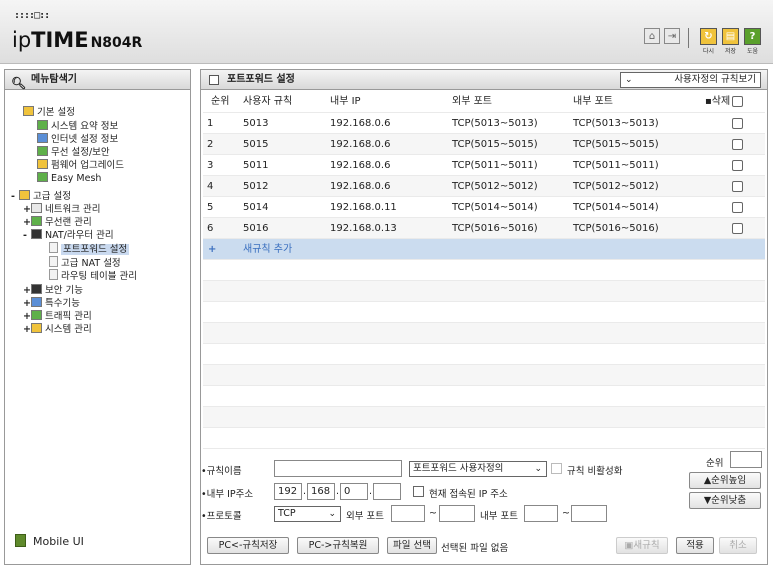 This screenshot has width=773, height=571. What do you see at coordinates (321, 491) in the screenshot?
I see `ip-octet-2: 168` at bounding box center [321, 491].